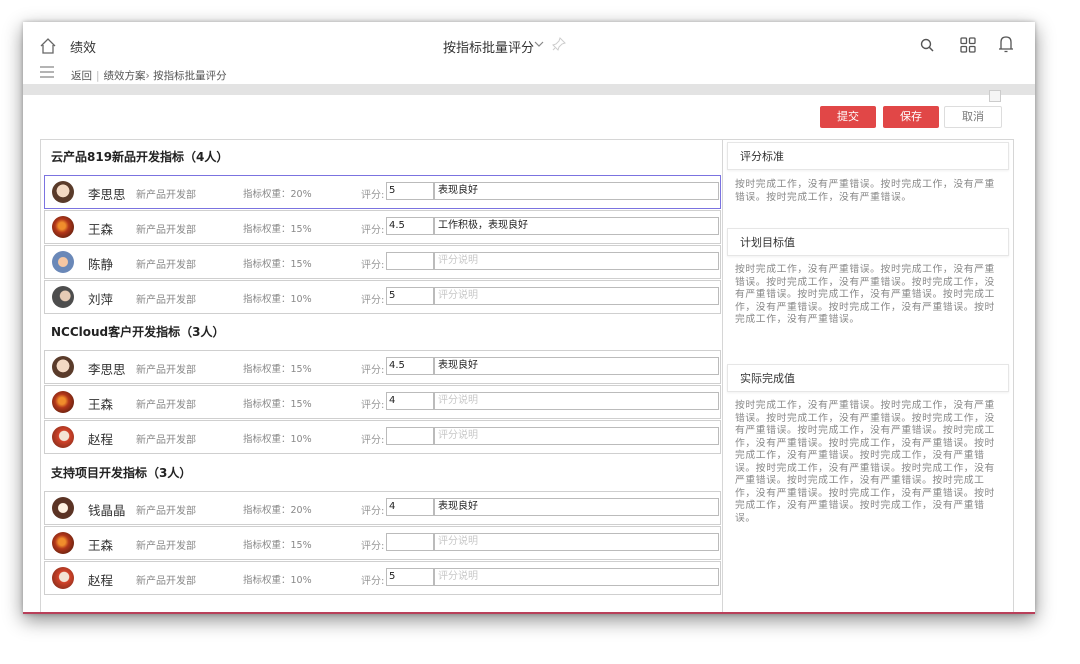 This screenshot has height=664, width=1080. I want to click on app-title: 绩效, so click(83, 48).